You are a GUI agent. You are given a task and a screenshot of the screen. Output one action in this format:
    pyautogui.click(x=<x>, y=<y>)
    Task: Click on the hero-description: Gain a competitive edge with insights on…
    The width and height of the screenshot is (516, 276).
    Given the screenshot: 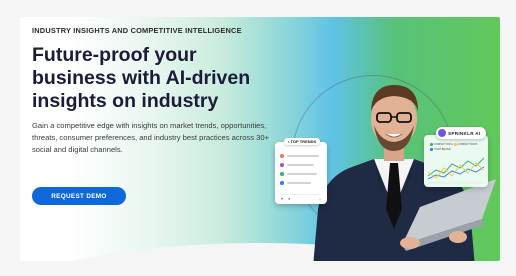 What is the action you would take?
    pyautogui.click(x=151, y=137)
    